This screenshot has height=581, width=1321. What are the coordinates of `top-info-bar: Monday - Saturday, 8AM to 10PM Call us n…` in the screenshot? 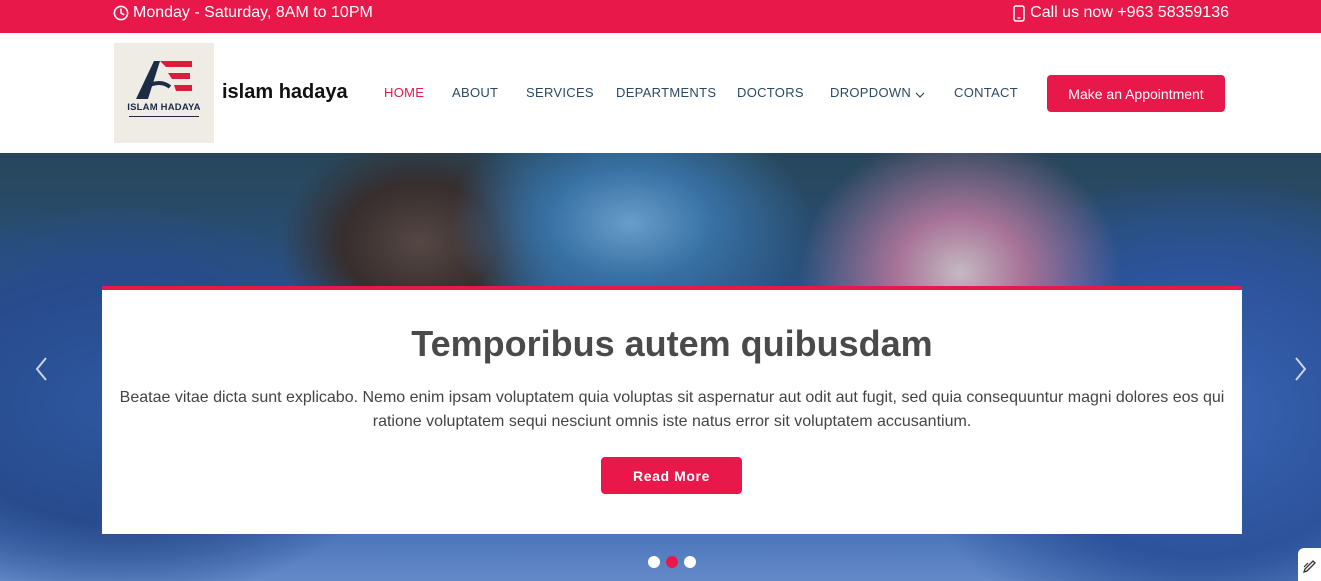 It's located at (660, 16).